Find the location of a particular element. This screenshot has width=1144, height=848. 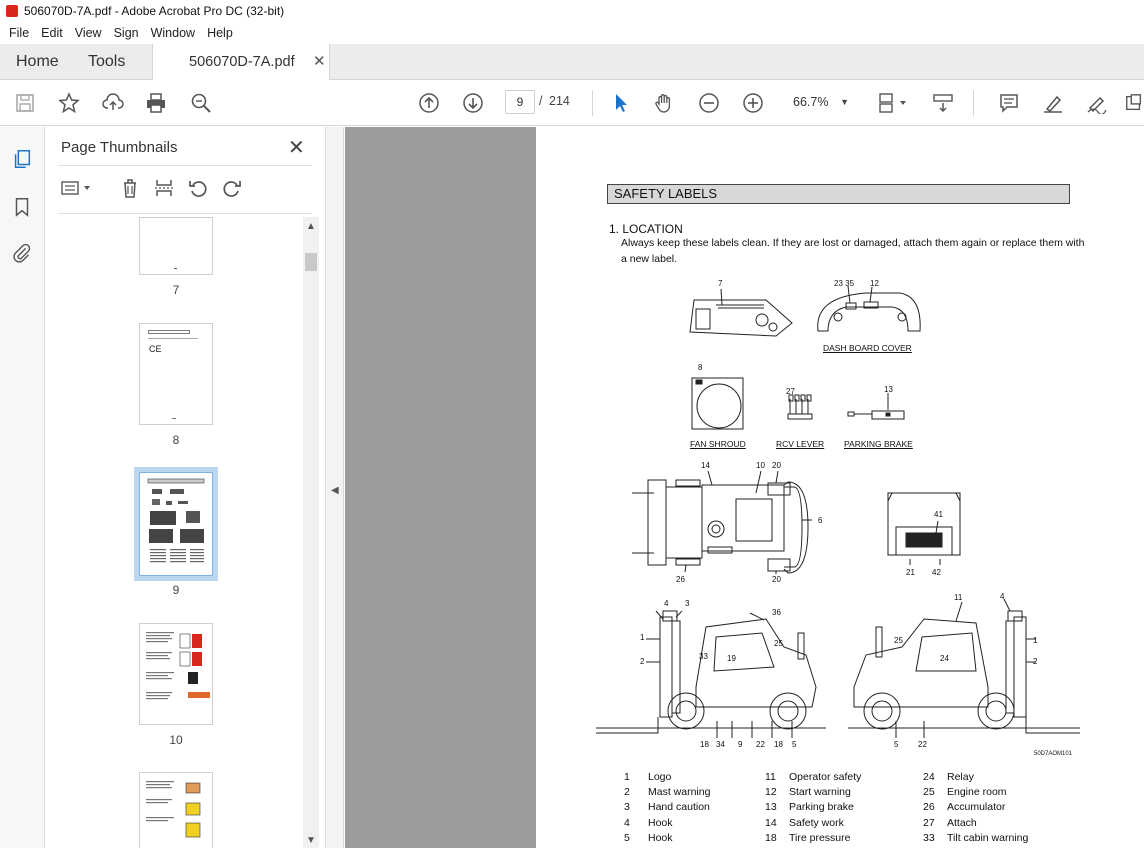

scroll-mode-icon is located at coordinates (943, 103).